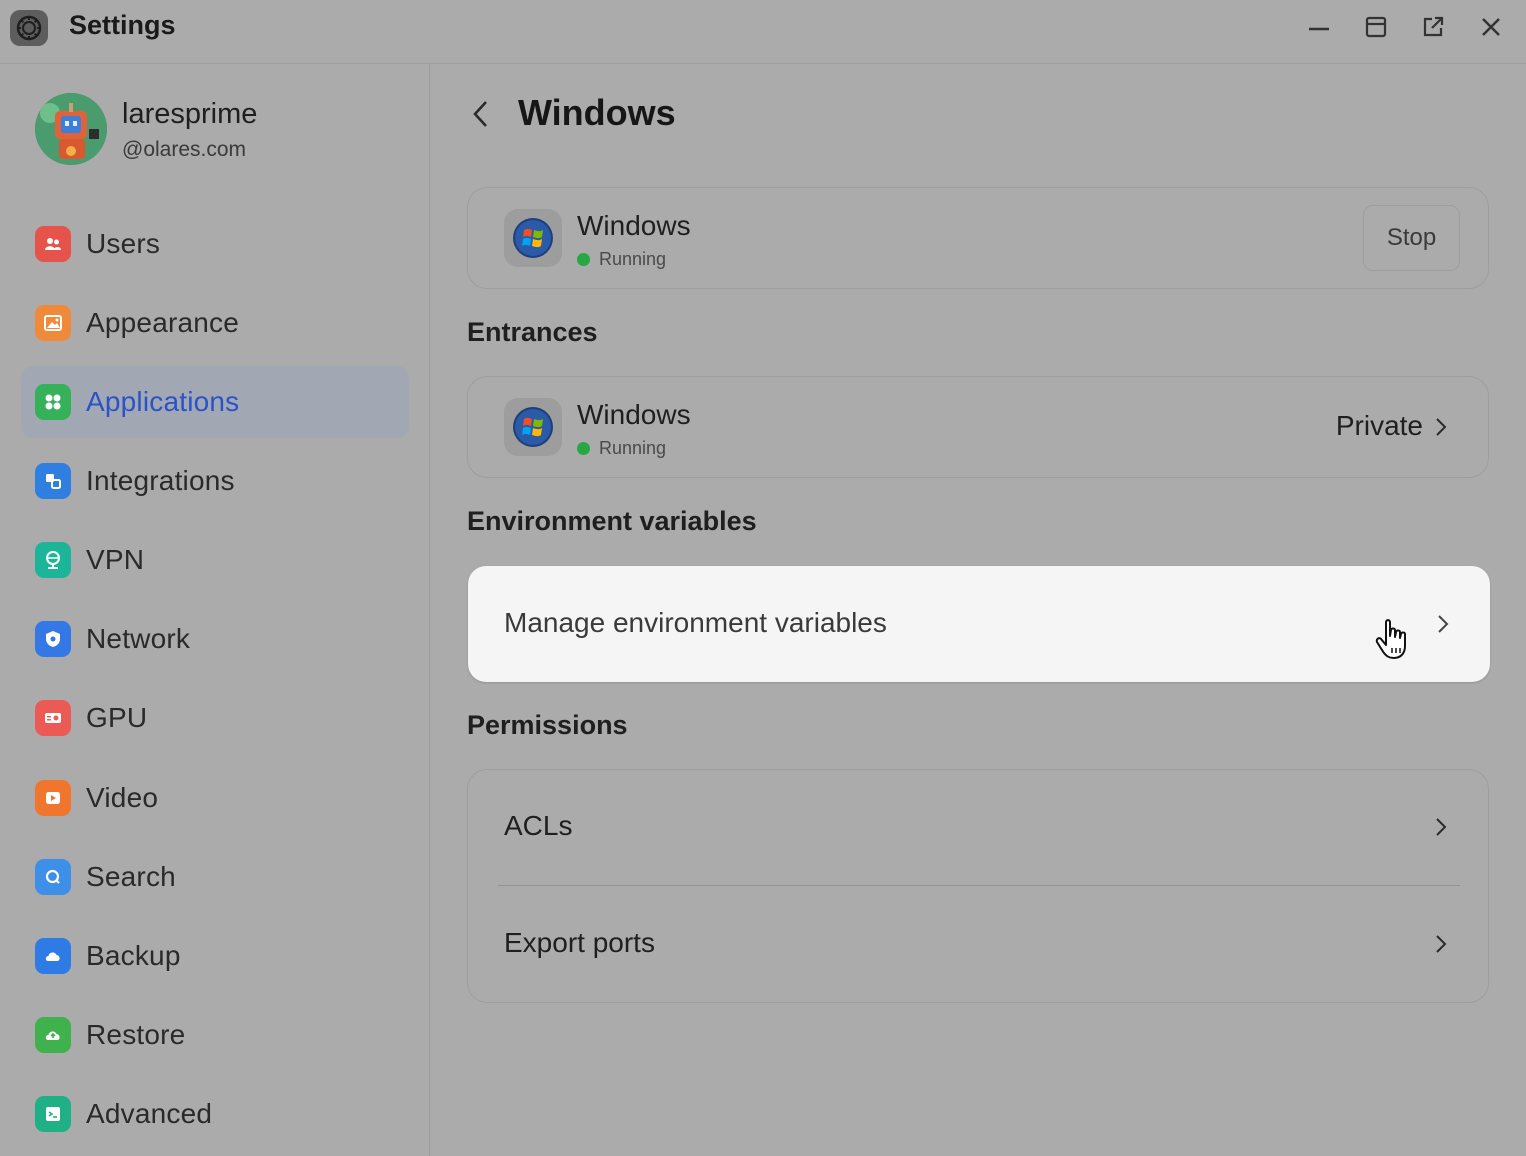 The width and height of the screenshot is (1526, 1156). What do you see at coordinates (163, 401) in the screenshot?
I see `sidebar-item-label: Applications` at bounding box center [163, 401].